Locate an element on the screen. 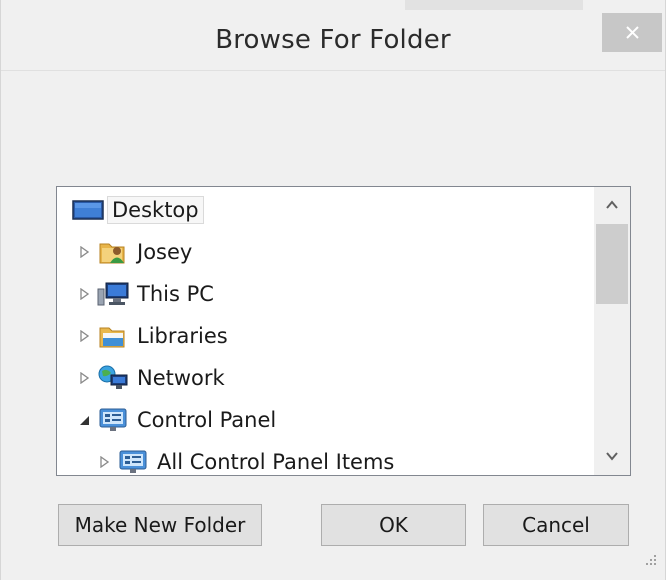  scroll-down-button is located at coordinates (612, 457).